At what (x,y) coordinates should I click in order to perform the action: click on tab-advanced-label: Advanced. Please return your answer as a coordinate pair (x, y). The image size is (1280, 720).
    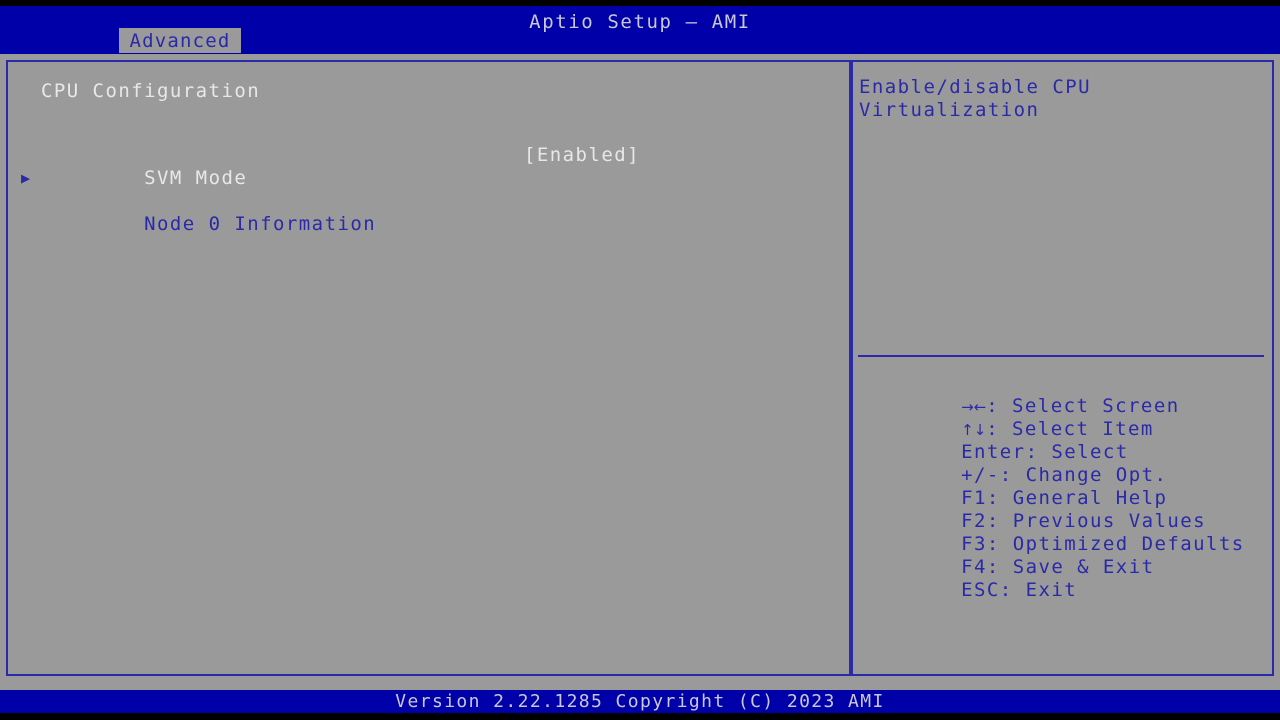
    Looking at the image, I should click on (180, 40).